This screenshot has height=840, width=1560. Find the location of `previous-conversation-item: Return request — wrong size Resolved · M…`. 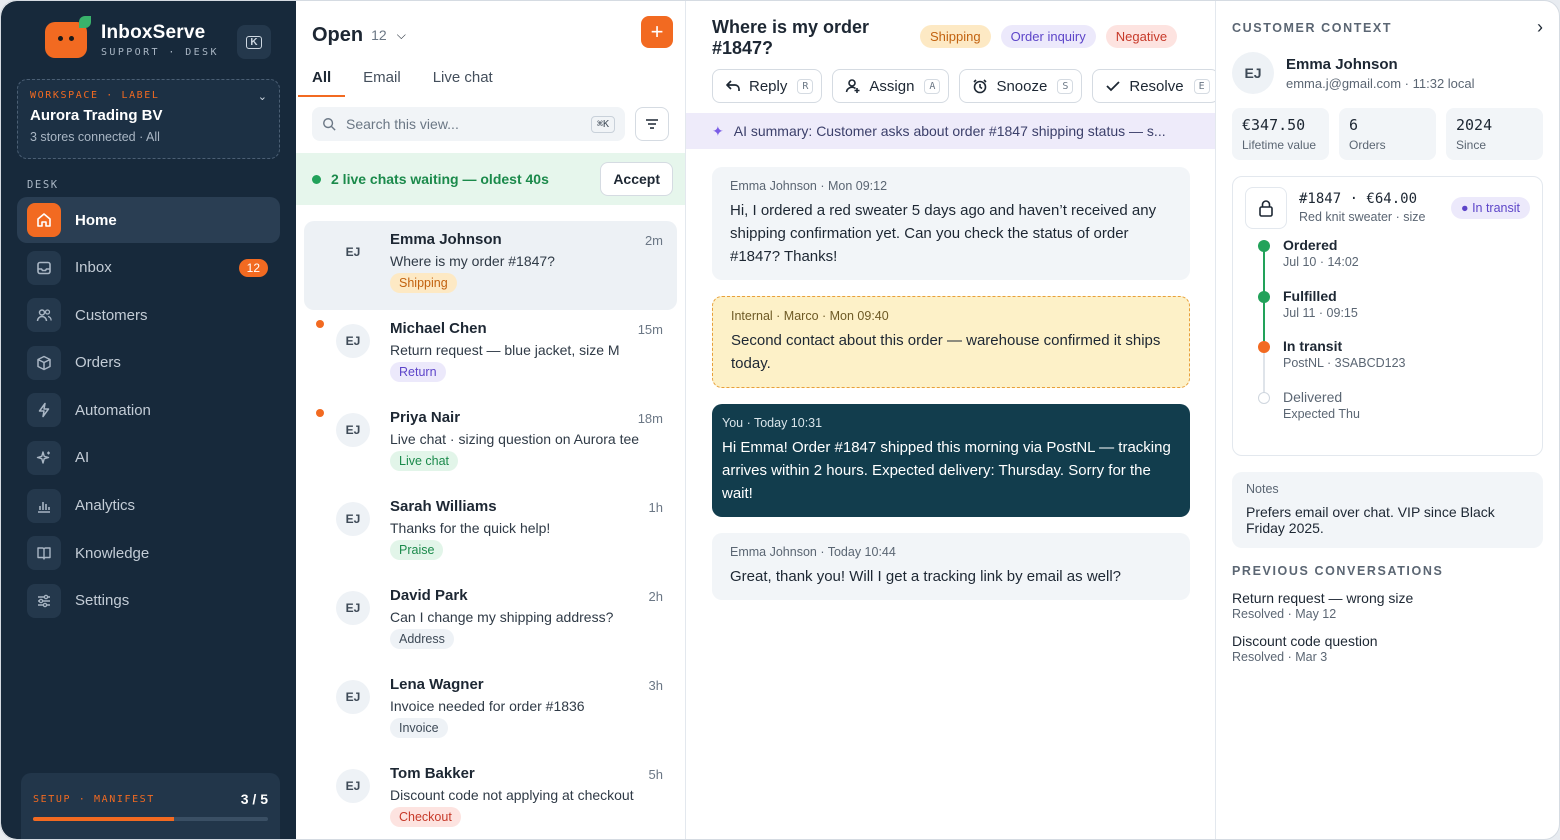

previous-conversation-item: Return request — wrong size Resolved · M… is located at coordinates (1387, 605).